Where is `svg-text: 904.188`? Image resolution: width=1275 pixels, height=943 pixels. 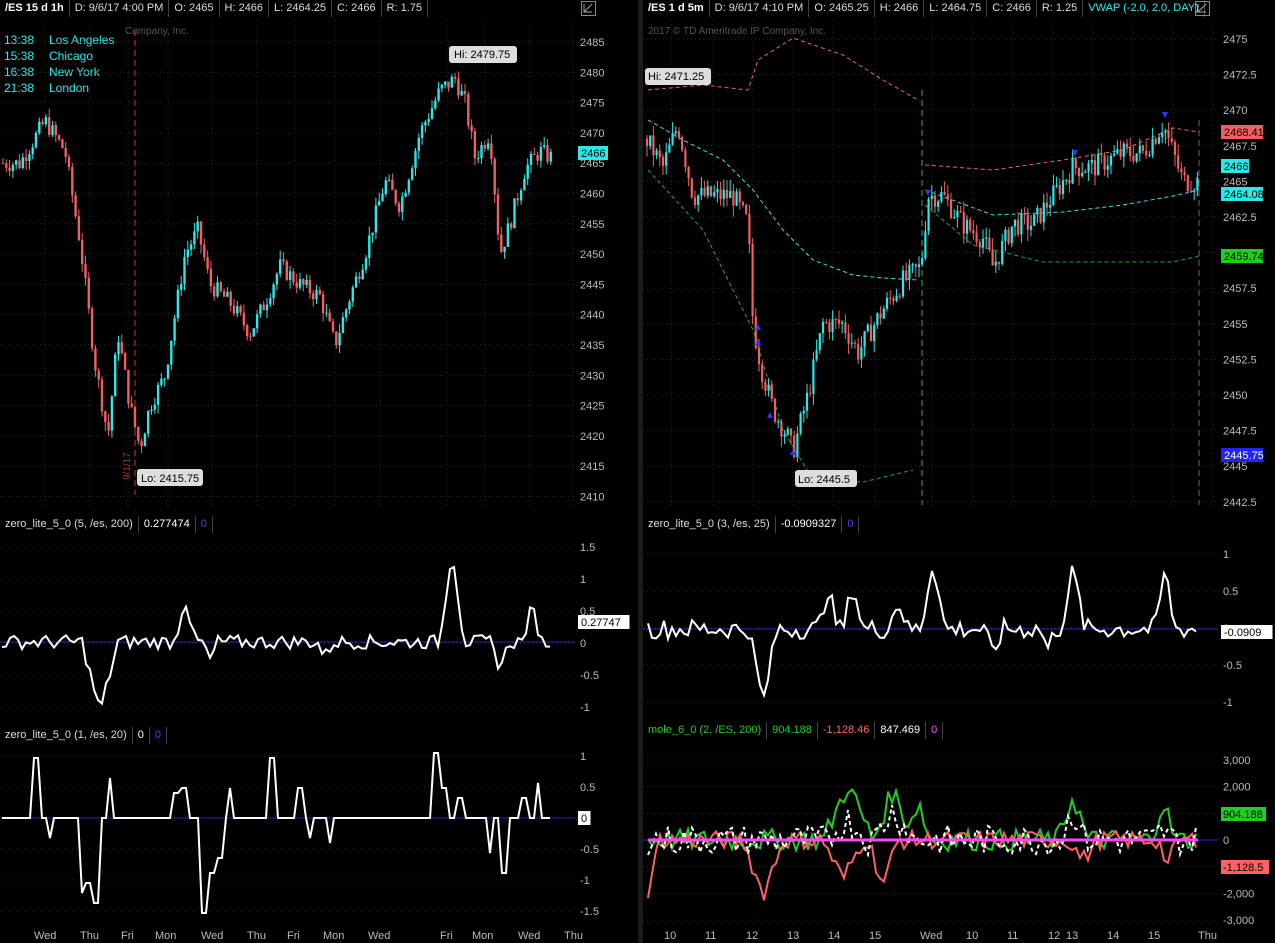
svg-text: 904.188 is located at coordinates (1243, 815).